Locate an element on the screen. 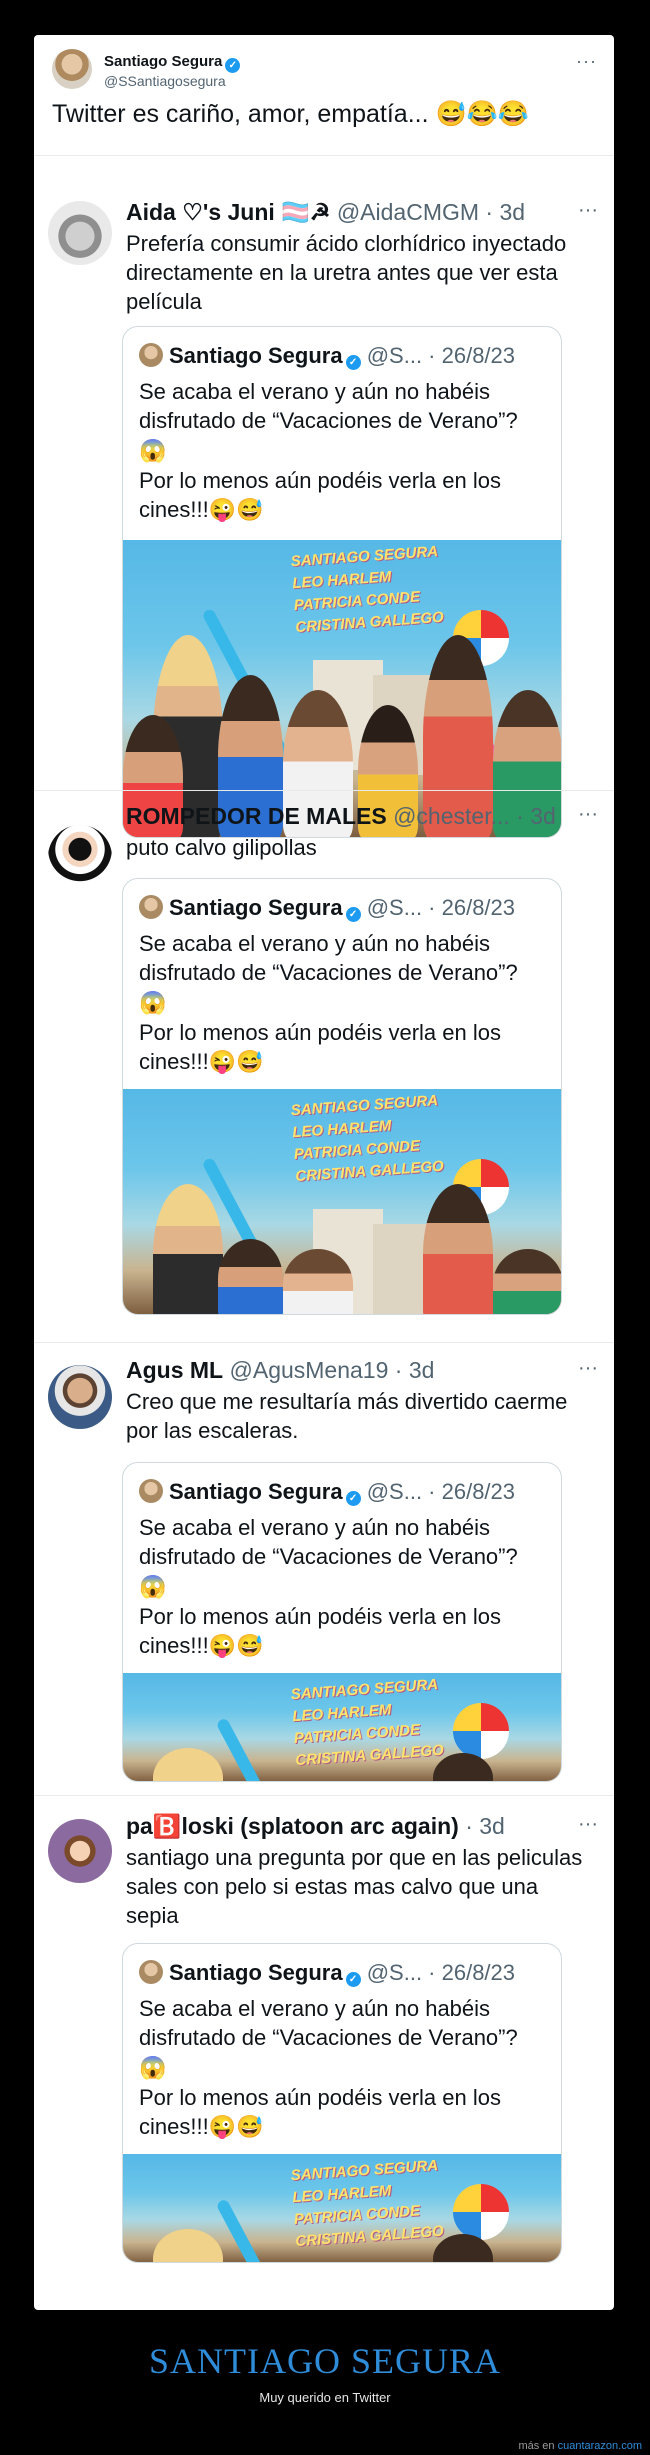 This screenshot has height=2455, width=650. author-name: Santiago Segura ✓ is located at coordinates (172, 63).